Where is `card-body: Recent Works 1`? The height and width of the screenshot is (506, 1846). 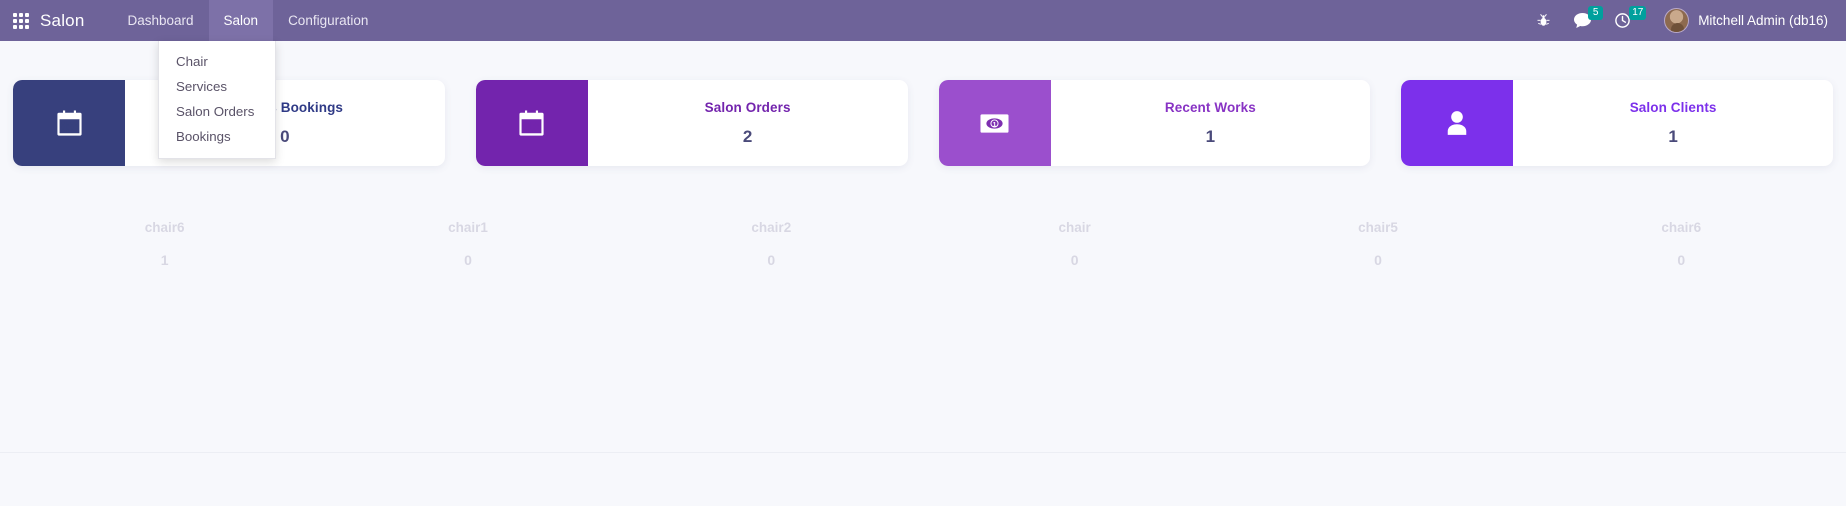
card-body: Recent Works 1 is located at coordinates (1211, 123).